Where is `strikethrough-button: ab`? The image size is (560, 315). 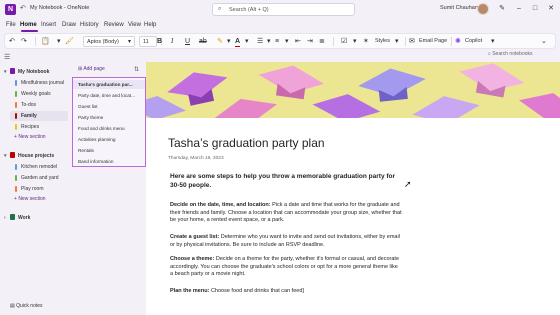
strikethrough-button: ab is located at coordinates (203, 41).